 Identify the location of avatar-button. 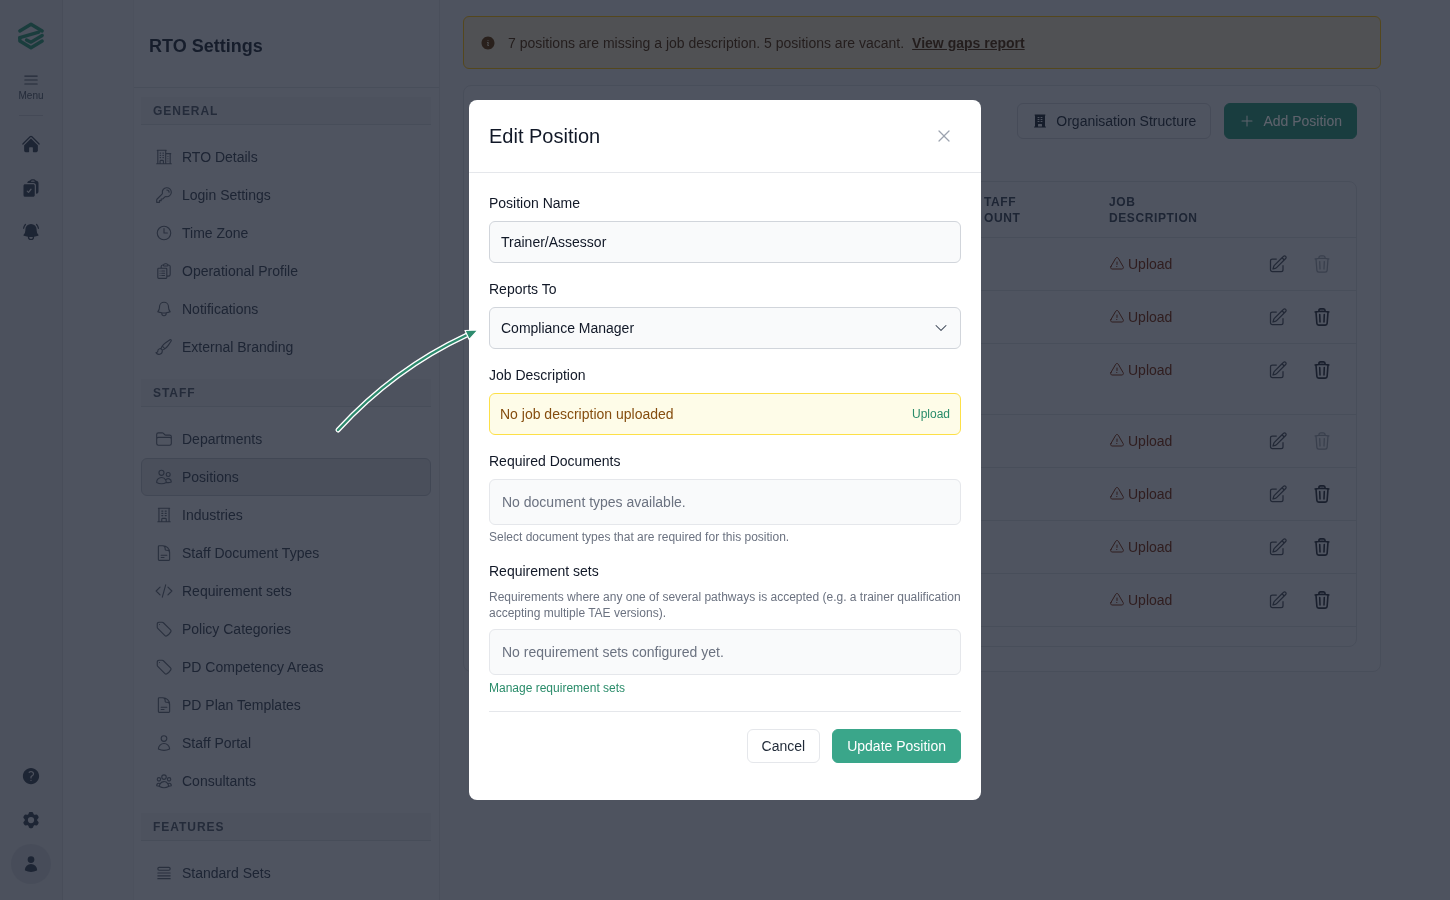
(31, 864).